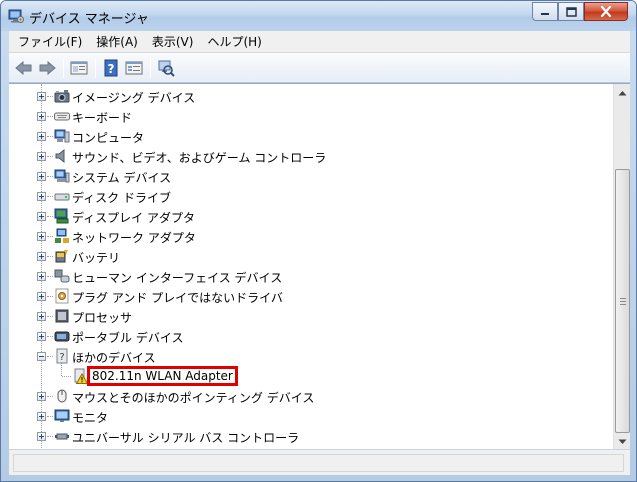 The height and width of the screenshot is (482, 637). What do you see at coordinates (80, 376) in the screenshot?
I see `warning-device-icon` at bounding box center [80, 376].